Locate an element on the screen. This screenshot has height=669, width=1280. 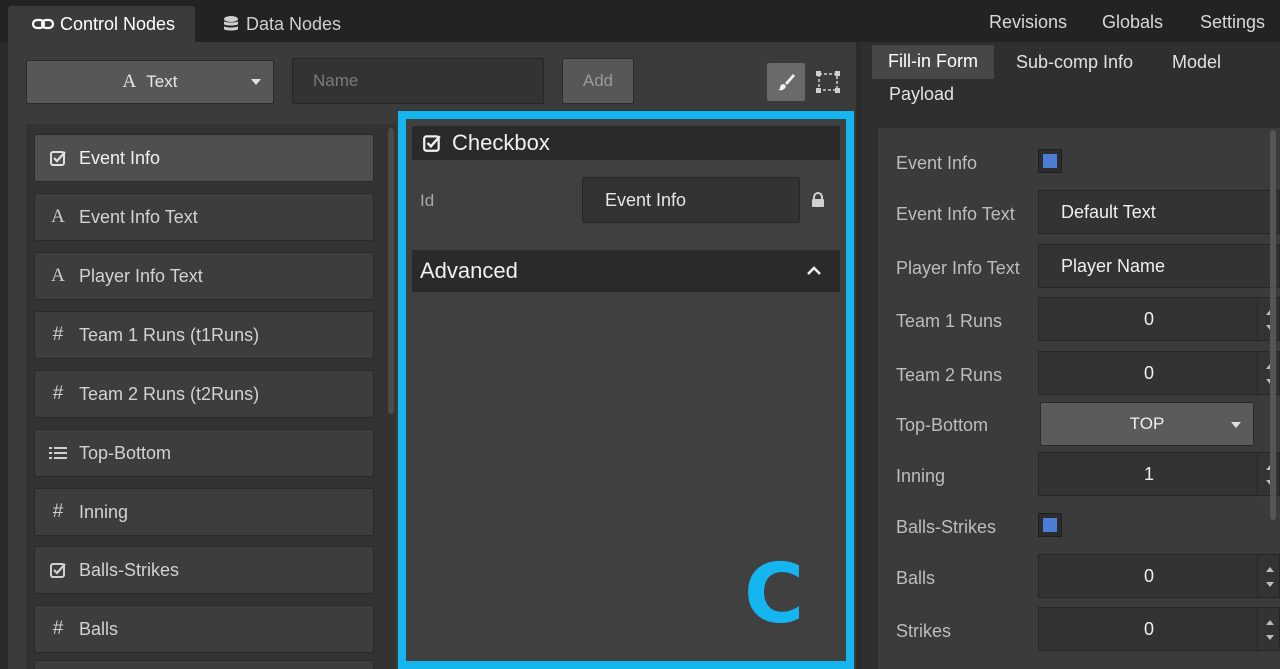
strikes-stepper: 0 is located at coordinates (1159, 629).